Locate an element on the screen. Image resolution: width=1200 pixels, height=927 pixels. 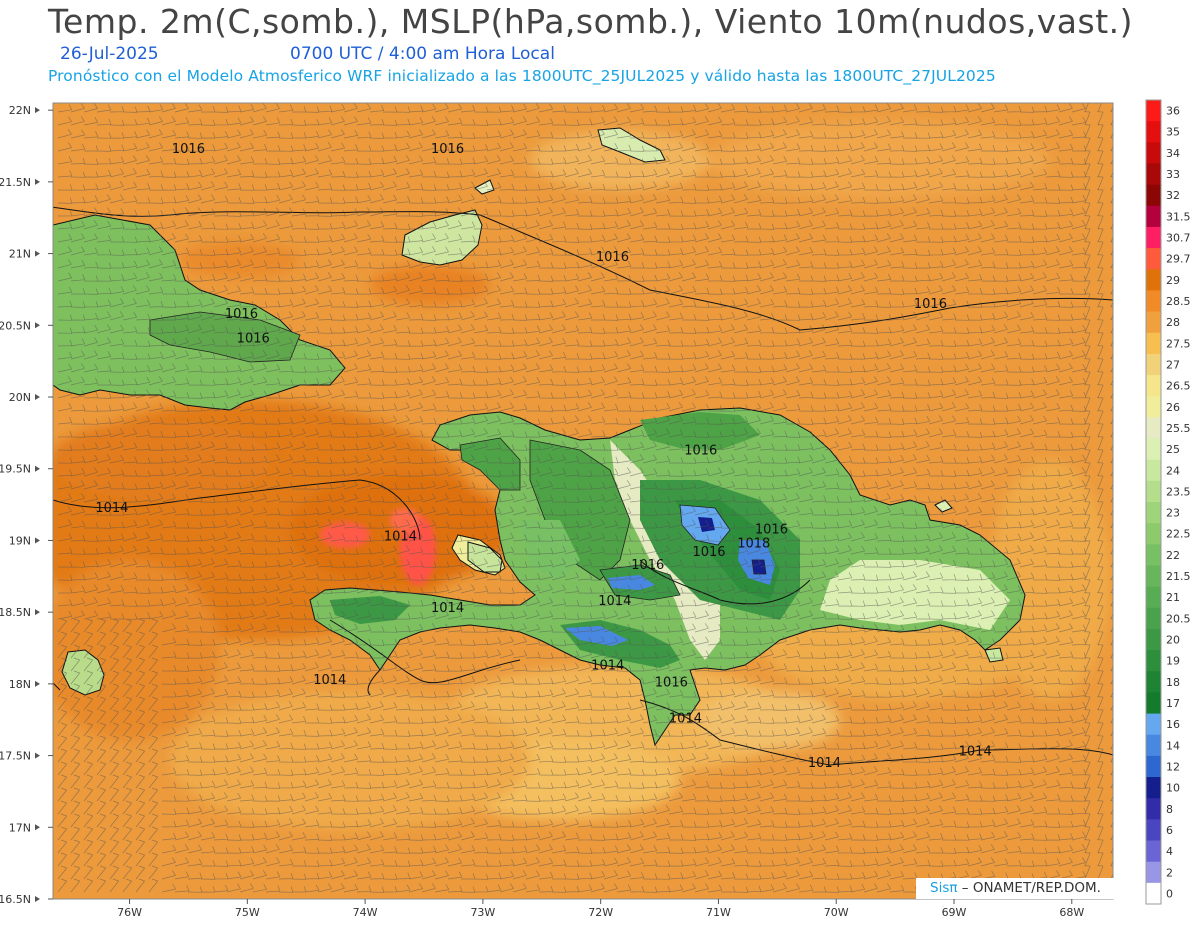
colorbar-label: 27.5 is located at coordinates (1178, 343).